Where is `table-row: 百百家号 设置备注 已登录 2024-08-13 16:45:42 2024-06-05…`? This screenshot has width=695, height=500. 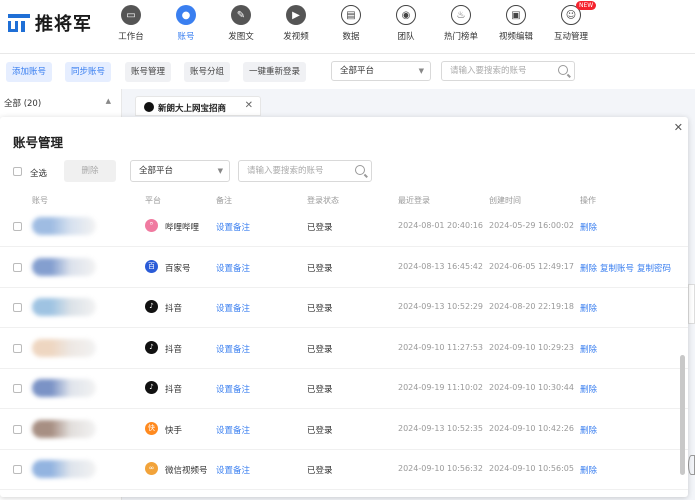
table-row: 百百家号 设置备注 已登录 2024-08-13 16:45:42 2024-06-05… is located at coordinates (344, 268).